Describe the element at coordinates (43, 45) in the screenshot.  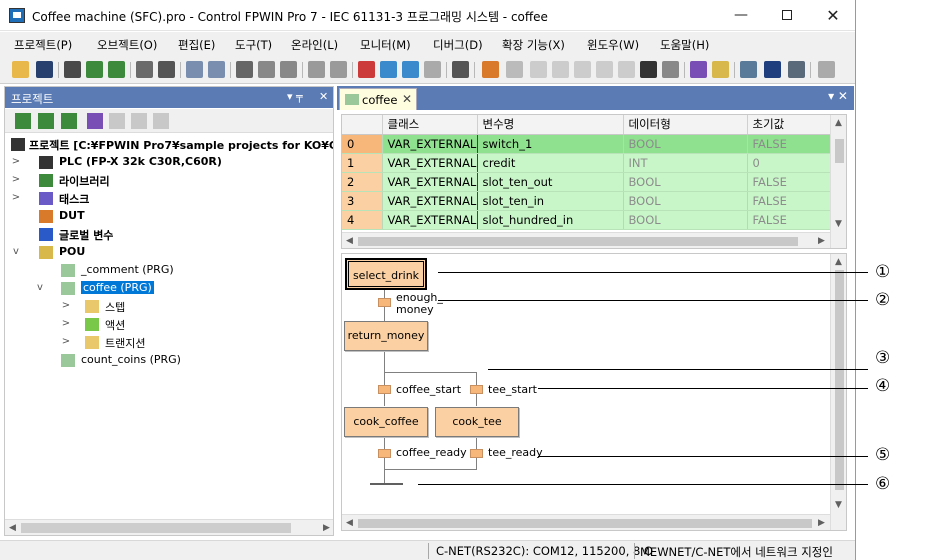
I see `menu-project: 프로젝트(P)` at that location.